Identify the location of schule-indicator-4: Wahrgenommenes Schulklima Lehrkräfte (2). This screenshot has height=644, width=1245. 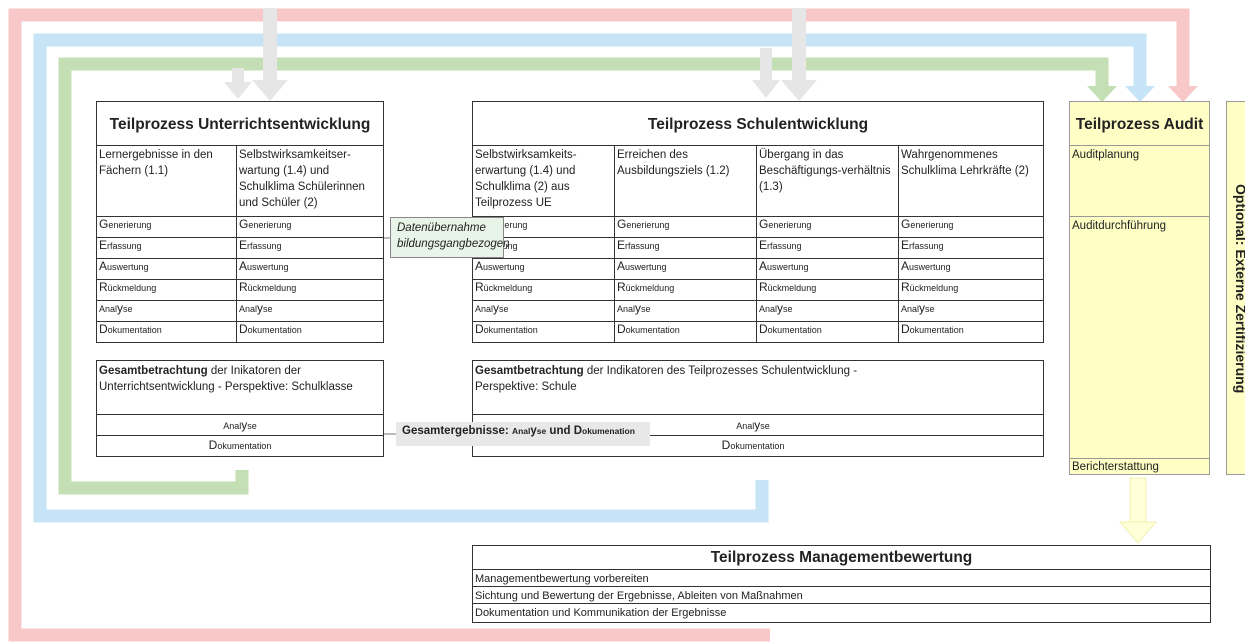
(965, 163).